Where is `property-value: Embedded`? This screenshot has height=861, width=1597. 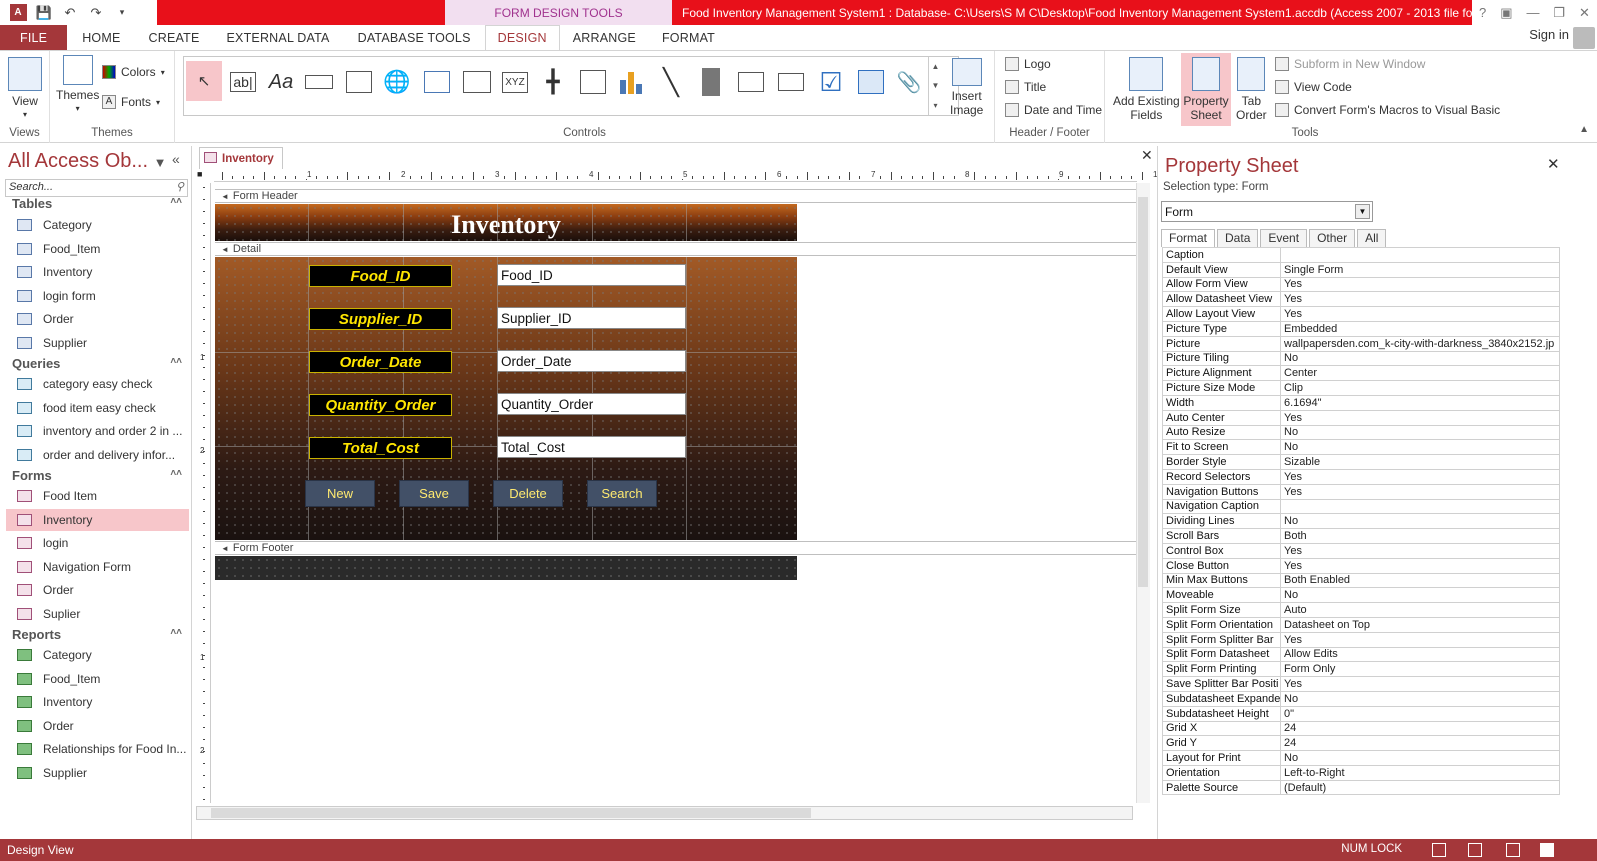 property-value: Embedded is located at coordinates (1420, 328).